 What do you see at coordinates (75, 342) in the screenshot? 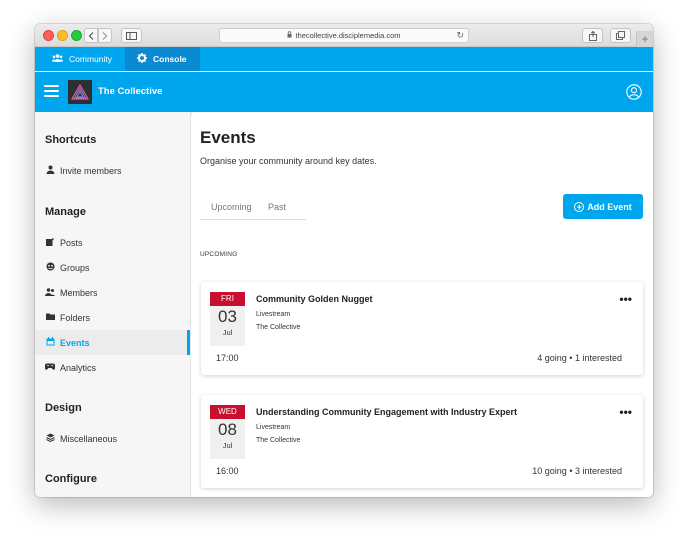
I see `sidebar-item-label: Events` at bounding box center [75, 342].